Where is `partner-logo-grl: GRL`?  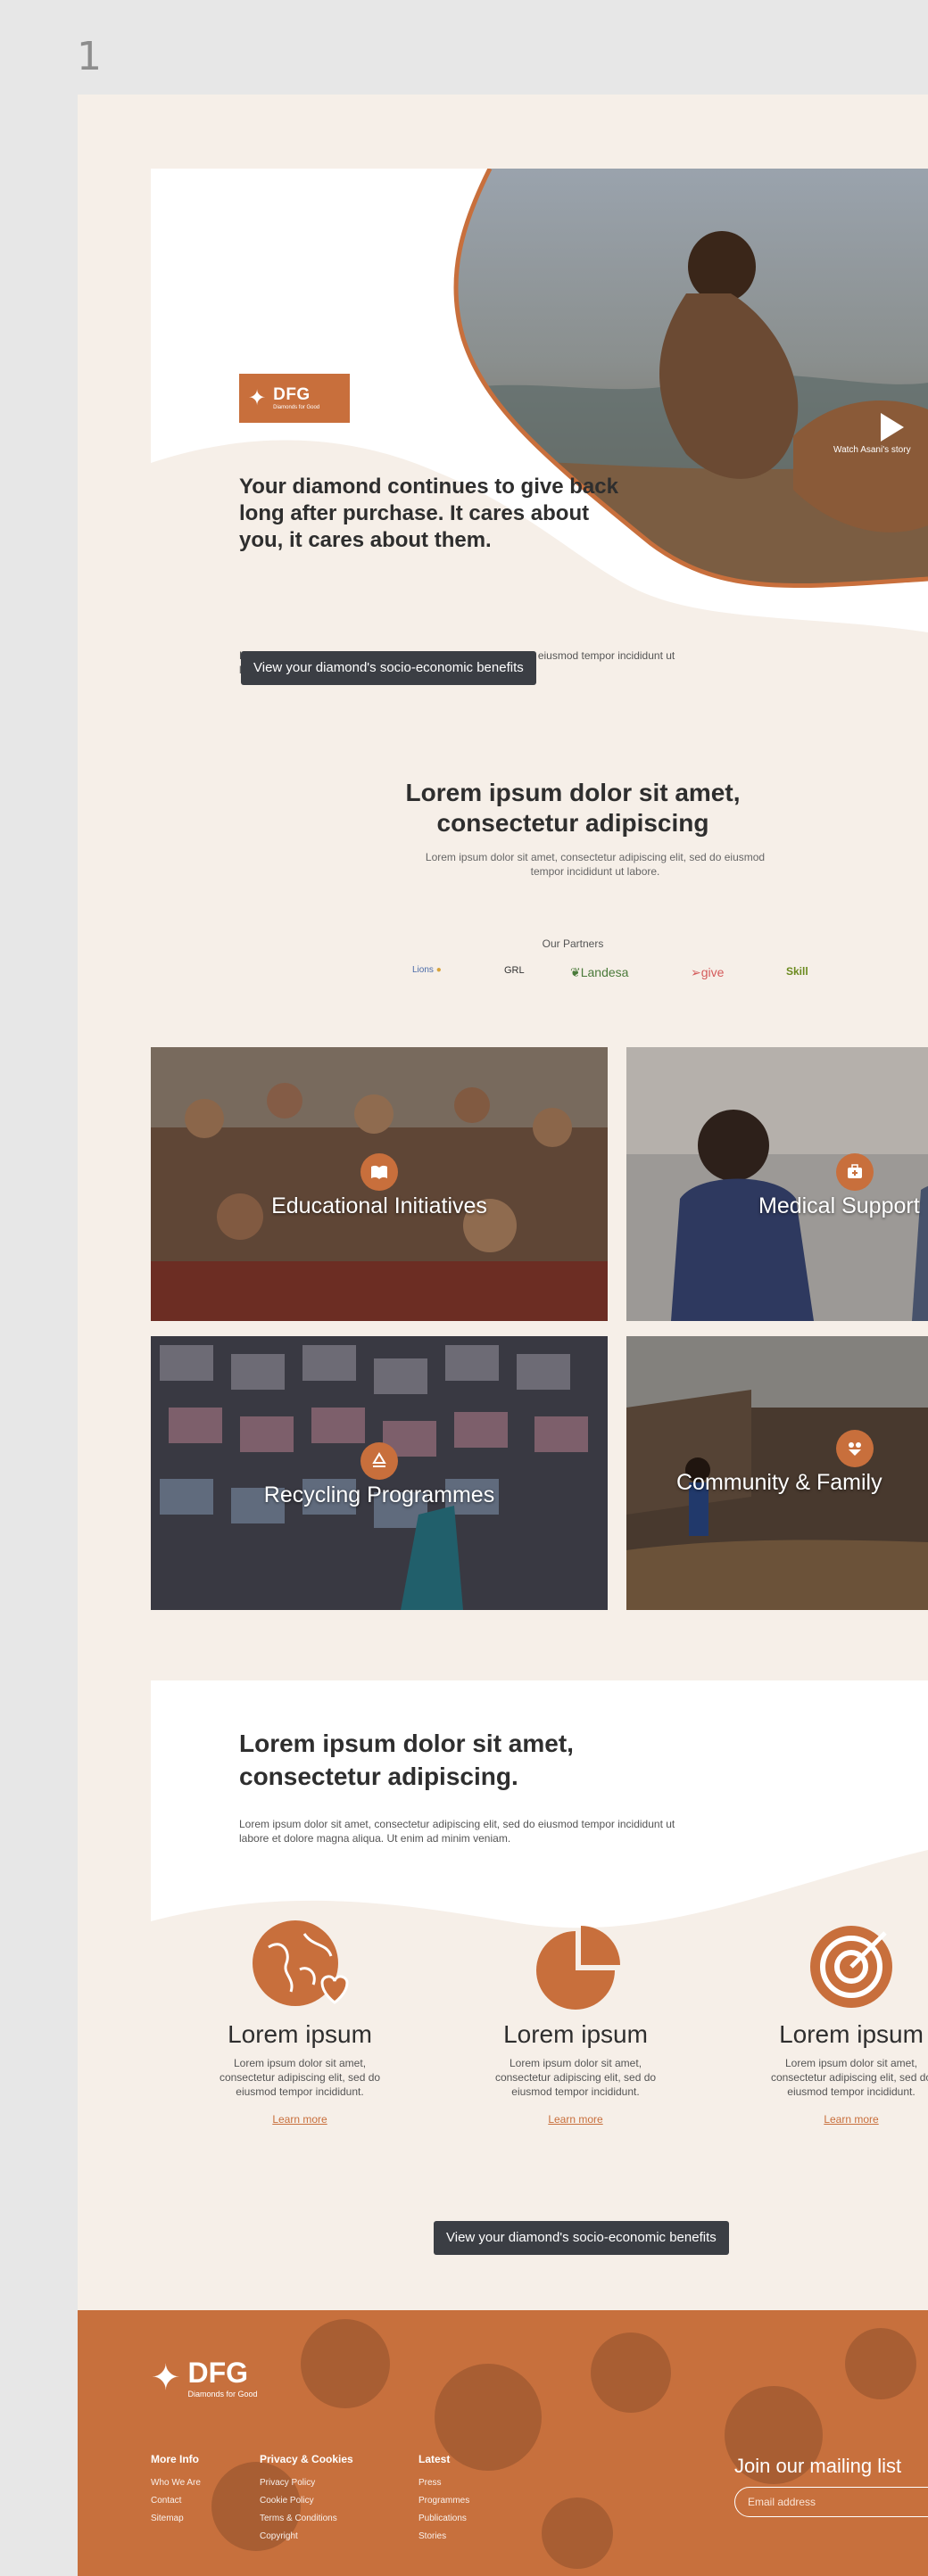 partner-logo-grl: GRL is located at coordinates (514, 970).